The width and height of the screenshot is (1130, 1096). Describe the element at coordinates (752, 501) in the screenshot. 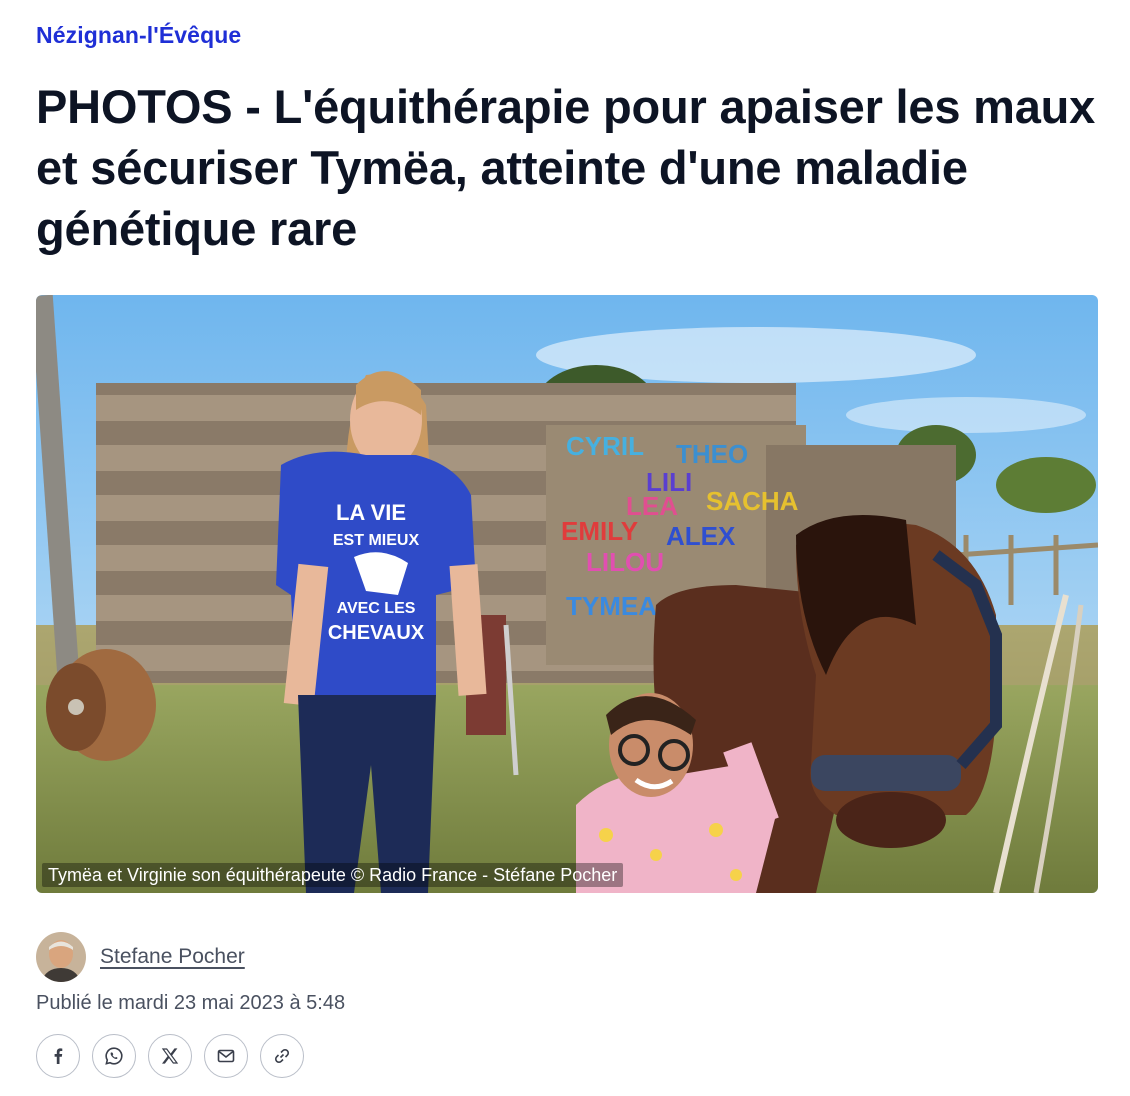

I see `fence-name: SACHA` at that location.